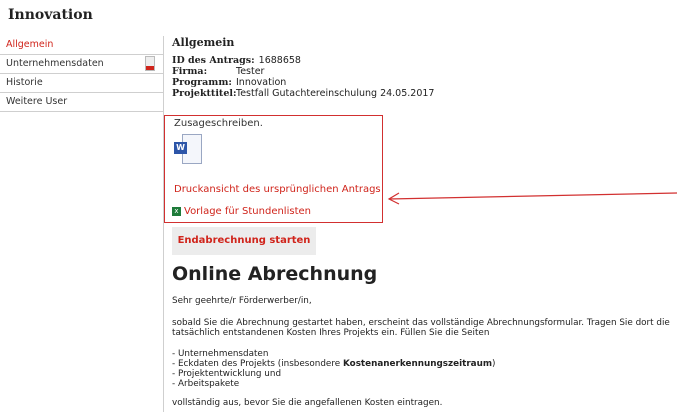 This screenshot has height=412, width=678. Describe the element at coordinates (261, 82) in the screenshot. I see `programm-value: Innovation` at that location.